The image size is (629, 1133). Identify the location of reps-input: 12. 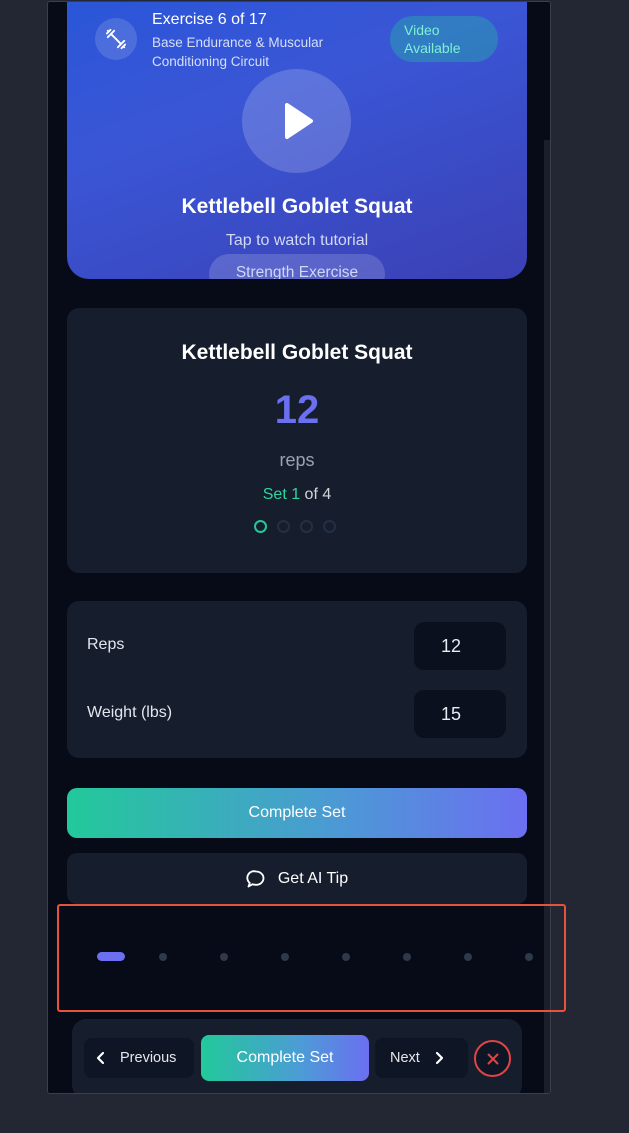
(460, 646).